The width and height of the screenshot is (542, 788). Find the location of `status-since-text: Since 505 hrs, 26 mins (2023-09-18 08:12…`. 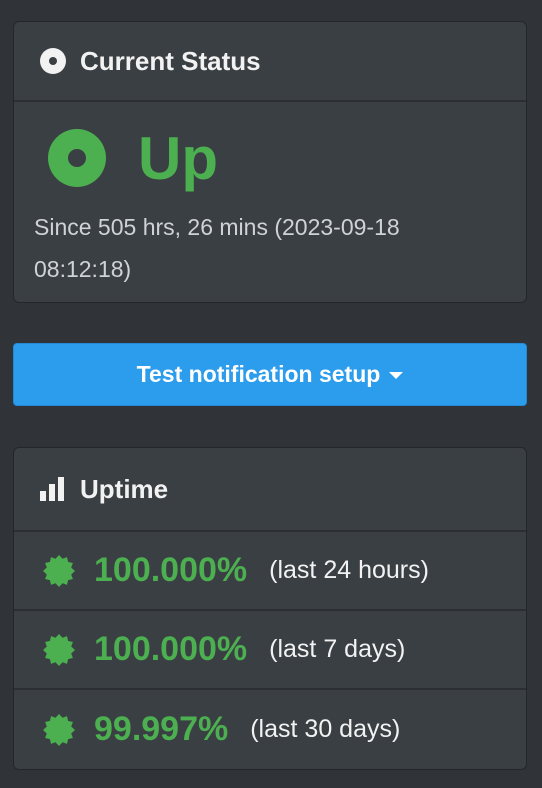

status-since-text: Since 505 hrs, 26 mins (2023-09-18 08:12… is located at coordinates (264, 248).